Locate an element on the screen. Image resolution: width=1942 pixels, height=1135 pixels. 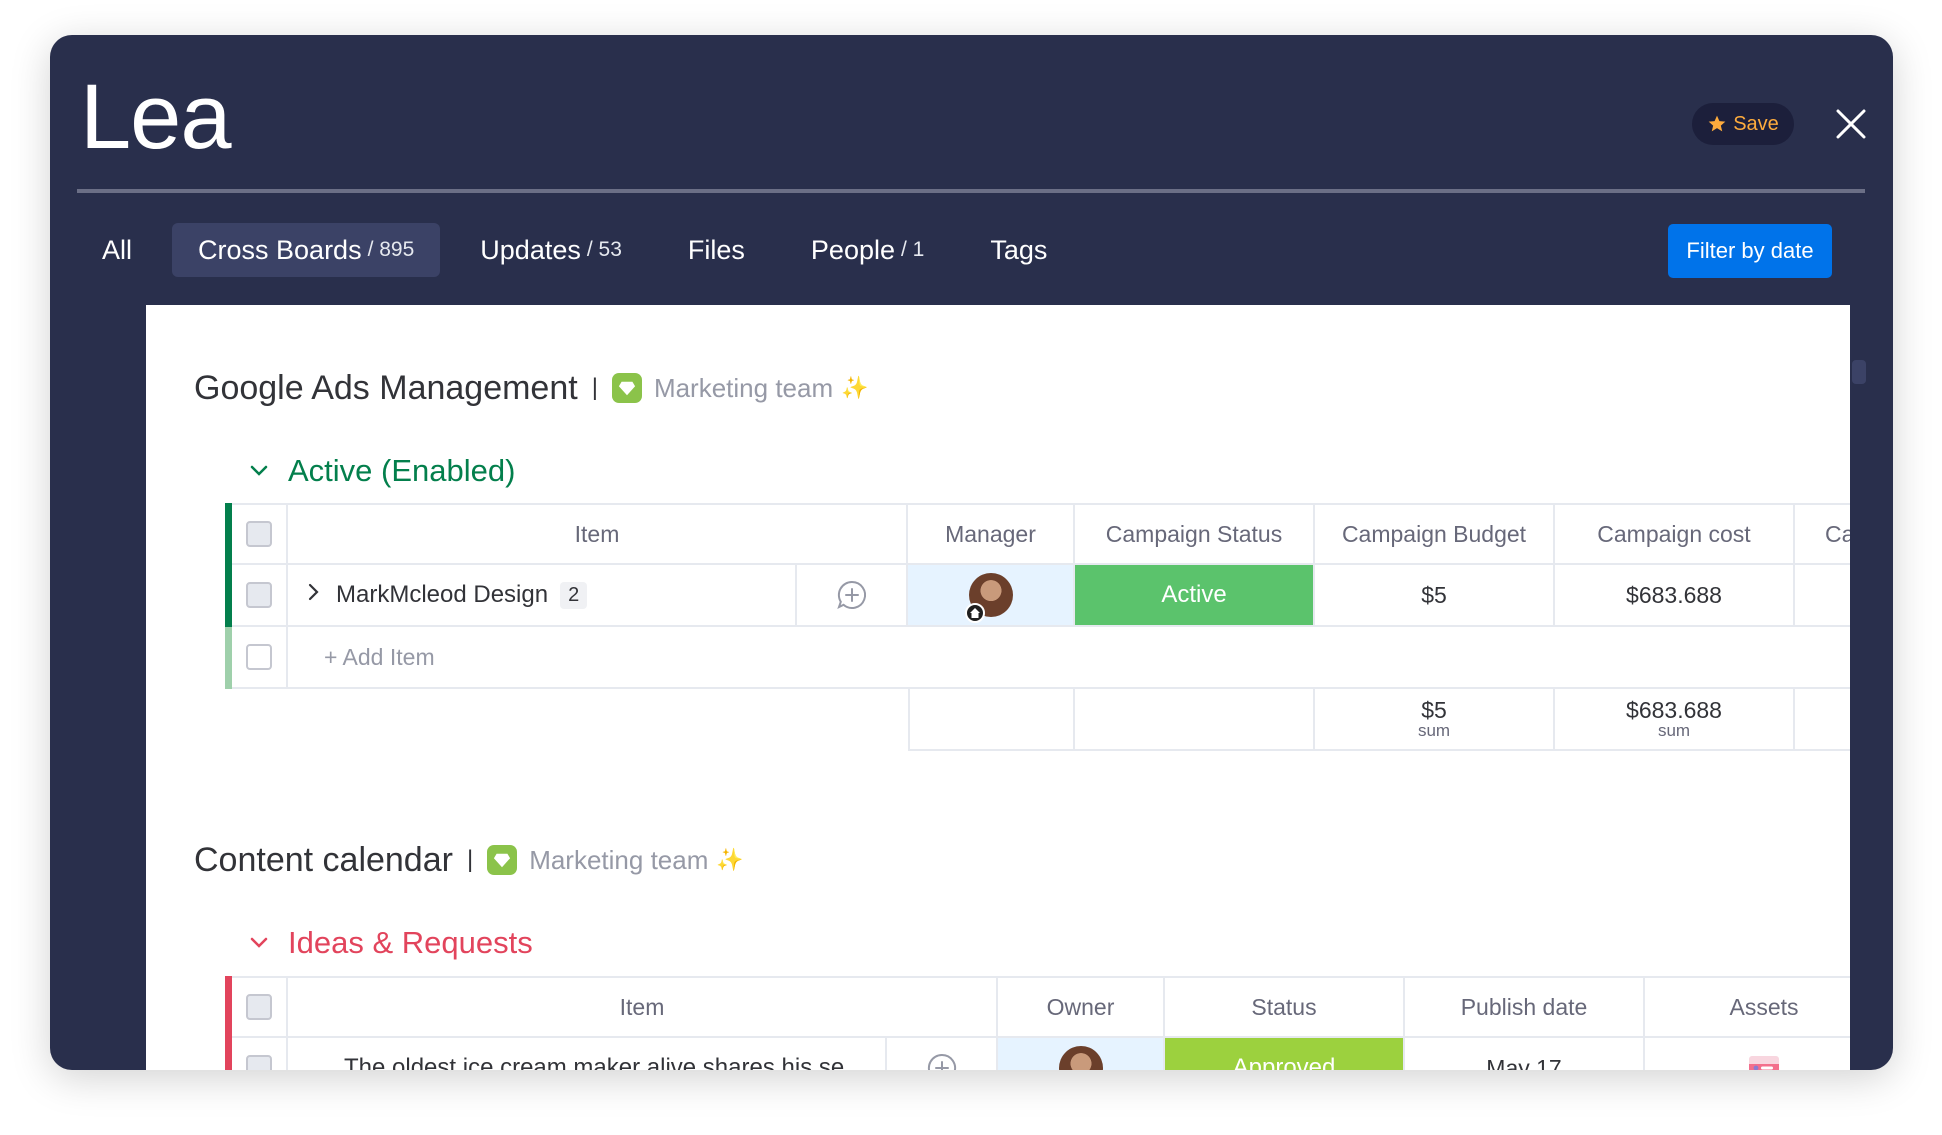
header-divider is located at coordinates (971, 191).